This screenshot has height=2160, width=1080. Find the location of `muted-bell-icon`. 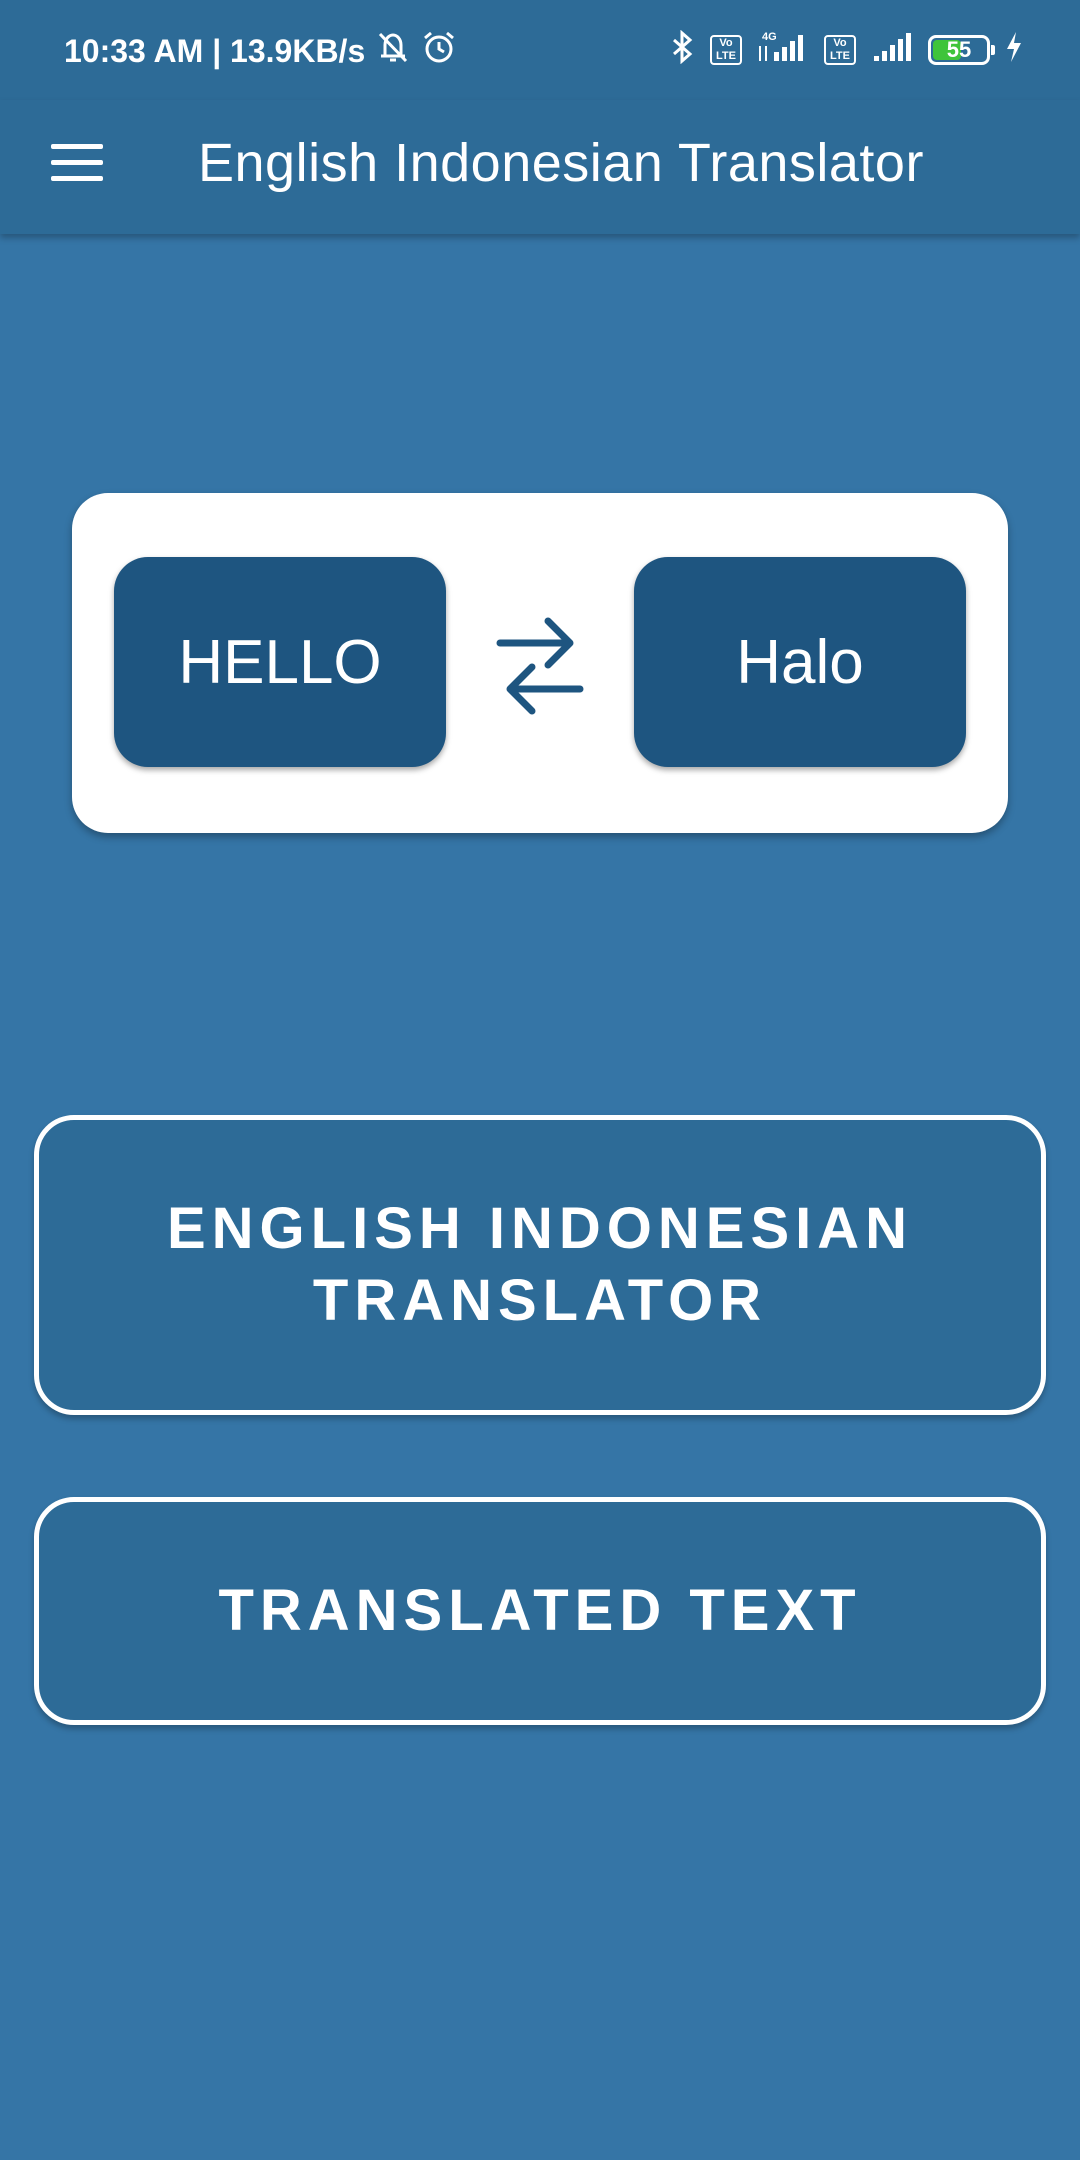

muted-bell-icon is located at coordinates (393, 51).